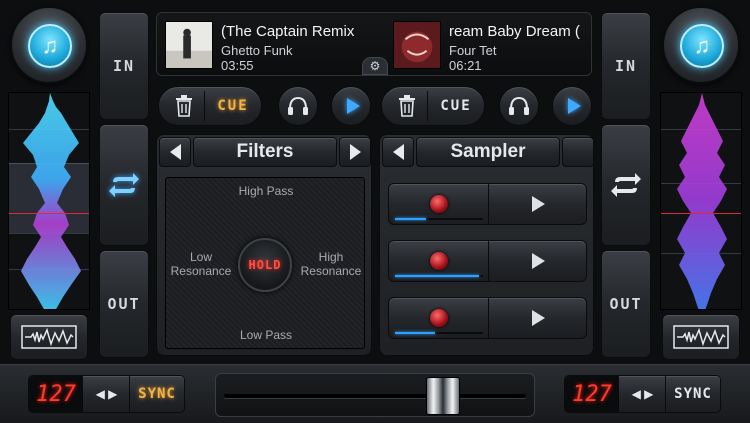  I want to click on left-deck-column: ♫, so click(49, 183).